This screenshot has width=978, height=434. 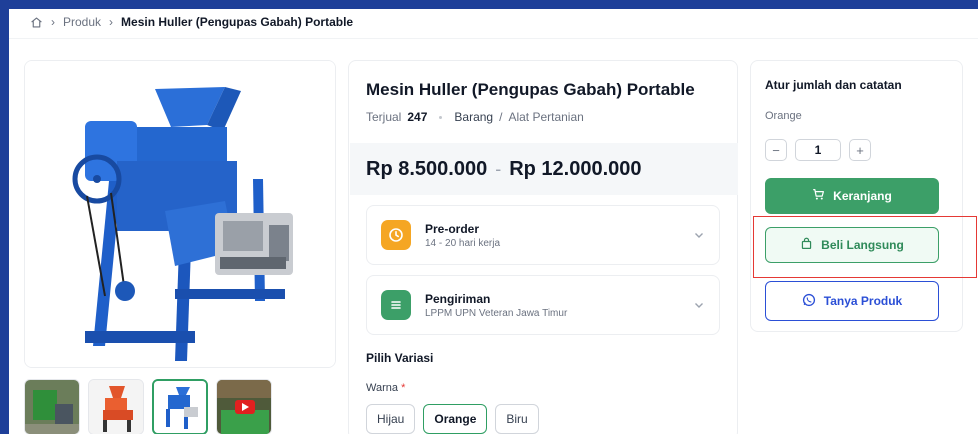 I want to click on clock-icon, so click(x=396, y=235).